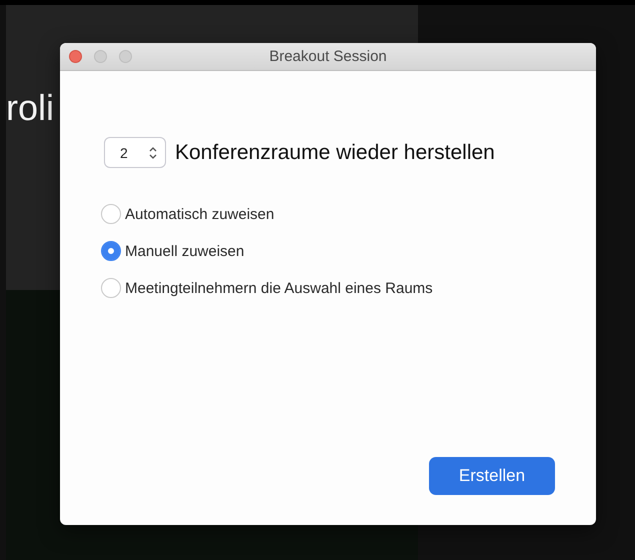 The height and width of the screenshot is (560, 635). I want to click on create-button: Erstellen, so click(492, 476).